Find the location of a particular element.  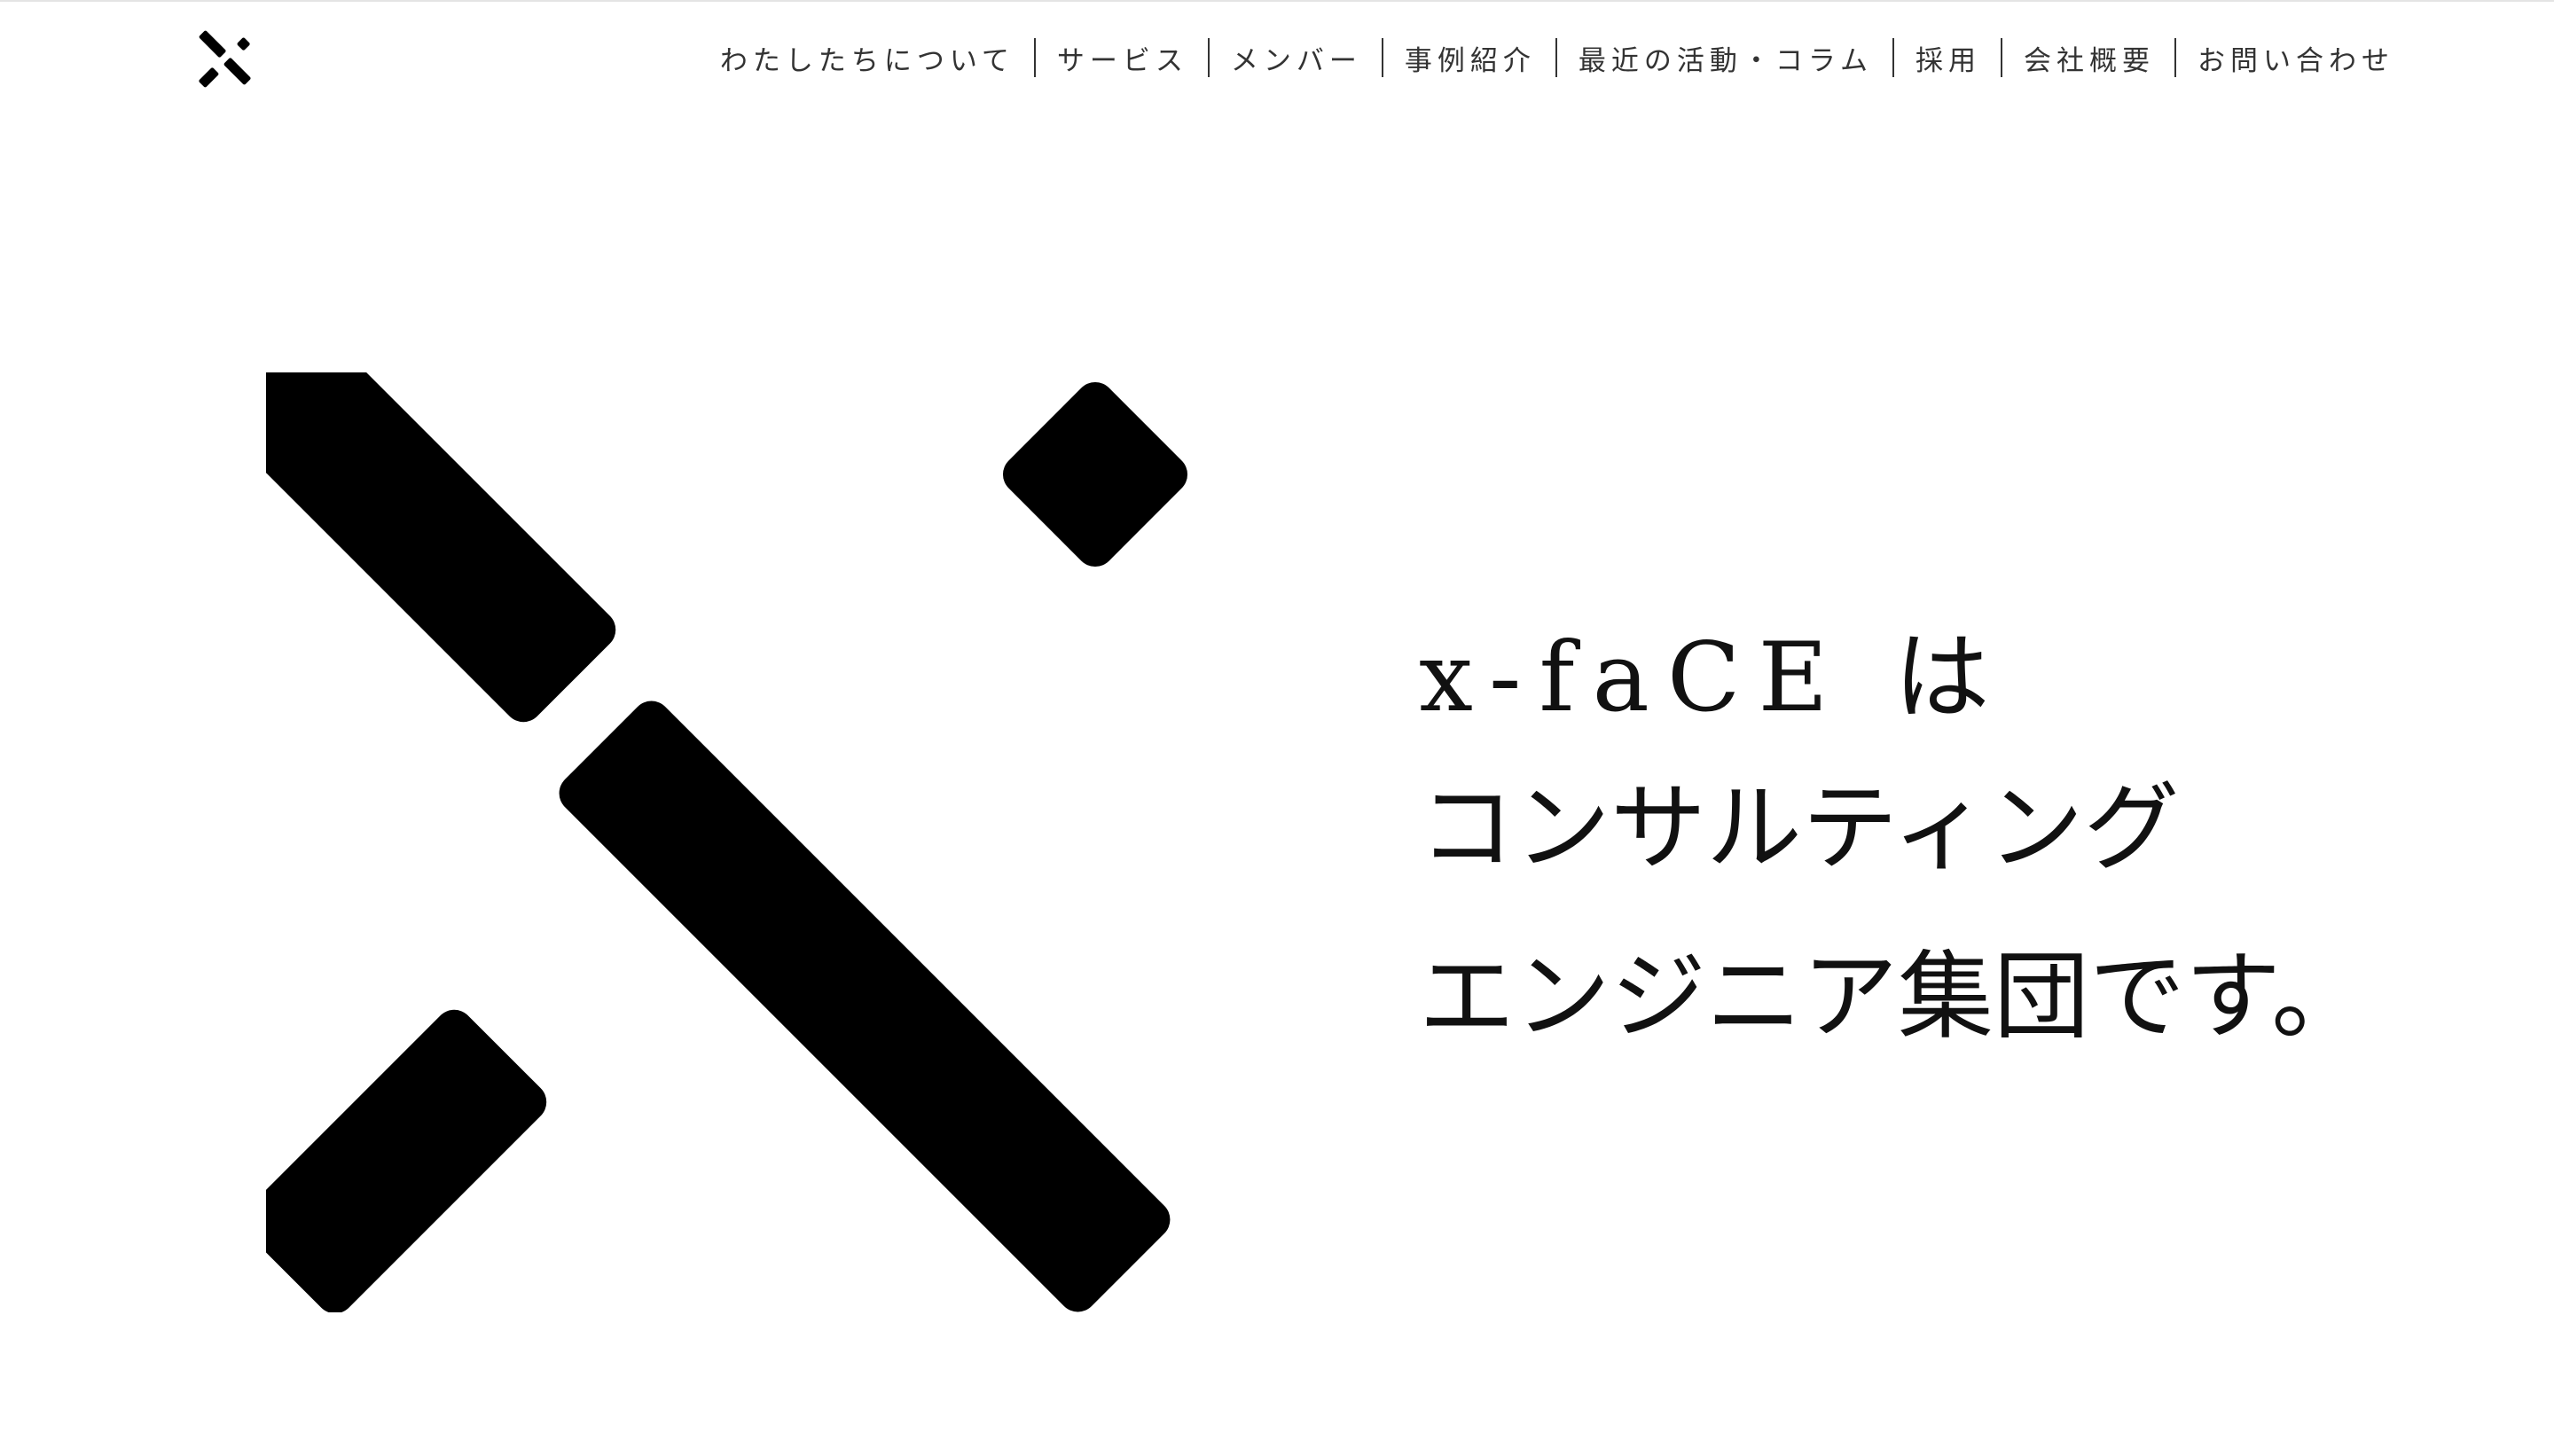

nav-item-label: サービス is located at coordinates (1122, 60).